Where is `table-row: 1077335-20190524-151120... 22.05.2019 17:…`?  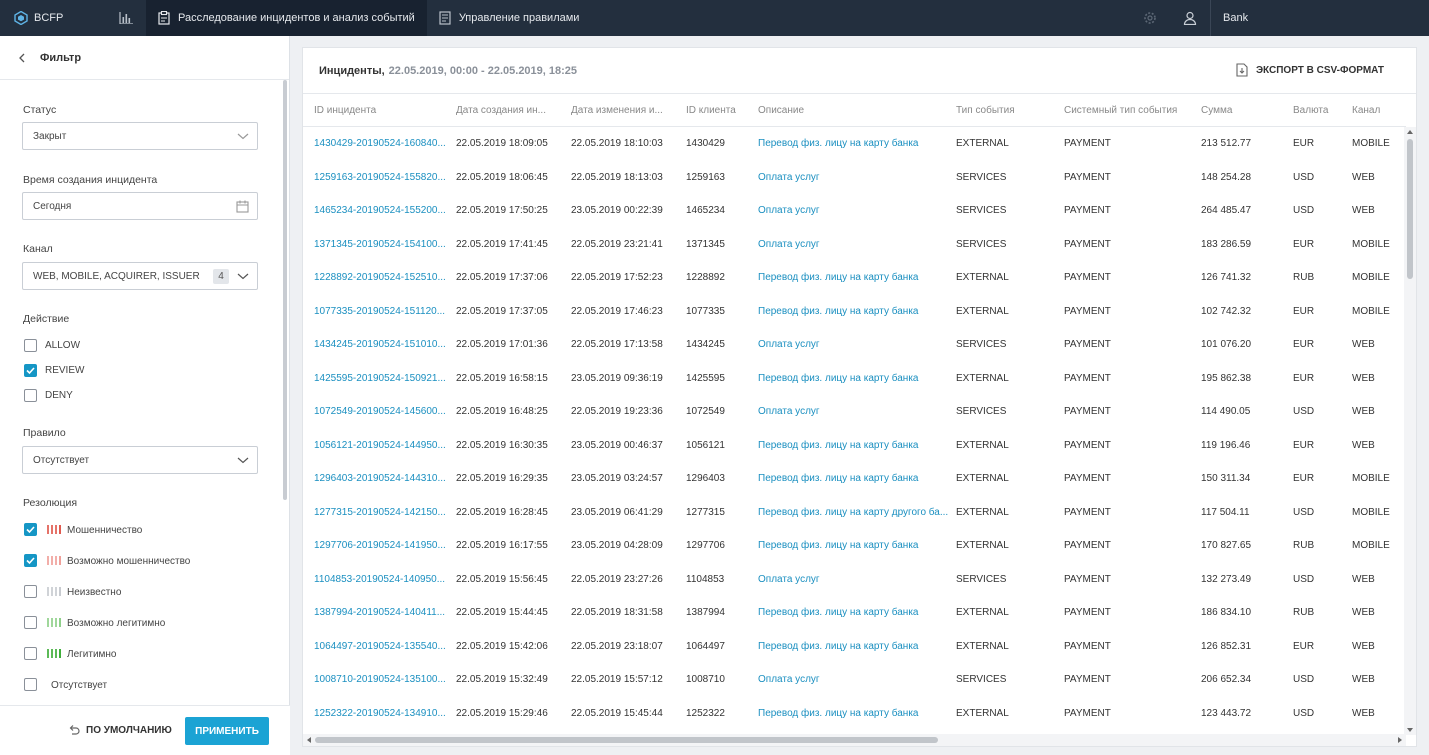 table-row: 1077335-20190524-151120... 22.05.2019 17:… is located at coordinates (854, 312).